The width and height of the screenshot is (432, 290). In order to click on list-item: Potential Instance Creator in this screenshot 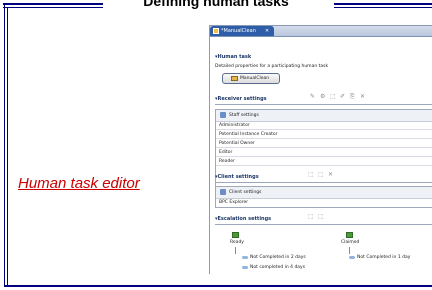, I will do `click(324, 134)`.